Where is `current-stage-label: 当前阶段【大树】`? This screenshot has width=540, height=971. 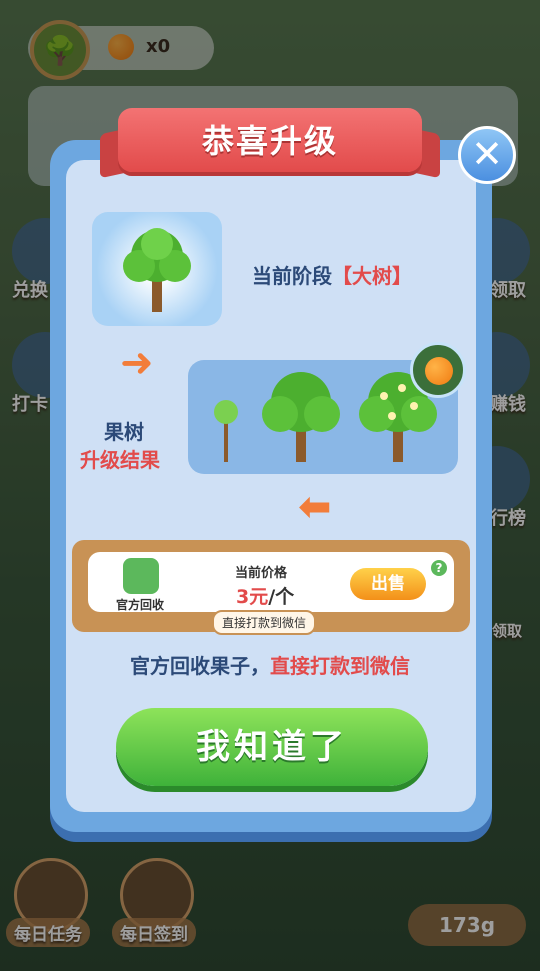
current-stage-label: 当前阶段【大树】 is located at coordinates (332, 276).